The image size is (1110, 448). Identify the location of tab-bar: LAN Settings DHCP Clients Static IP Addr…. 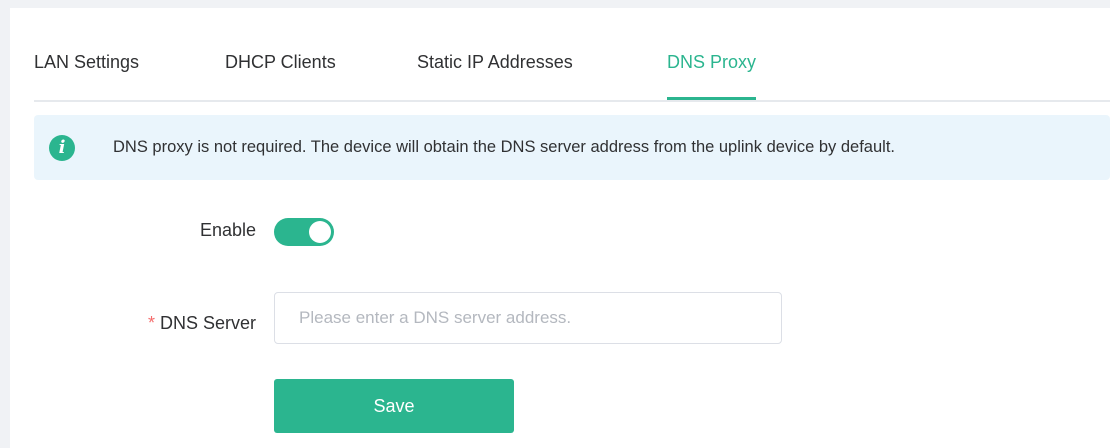
(572, 73).